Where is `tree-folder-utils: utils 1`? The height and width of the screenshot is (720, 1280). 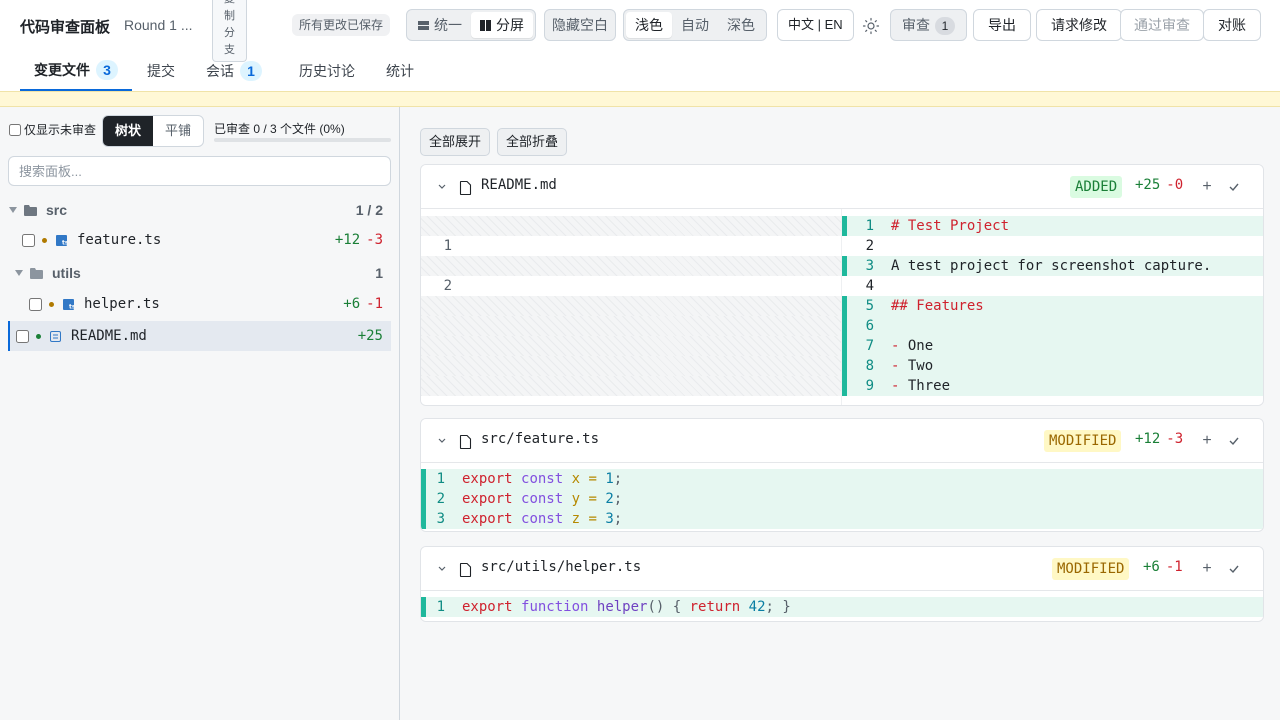 tree-folder-utils: utils 1 is located at coordinates (199, 273).